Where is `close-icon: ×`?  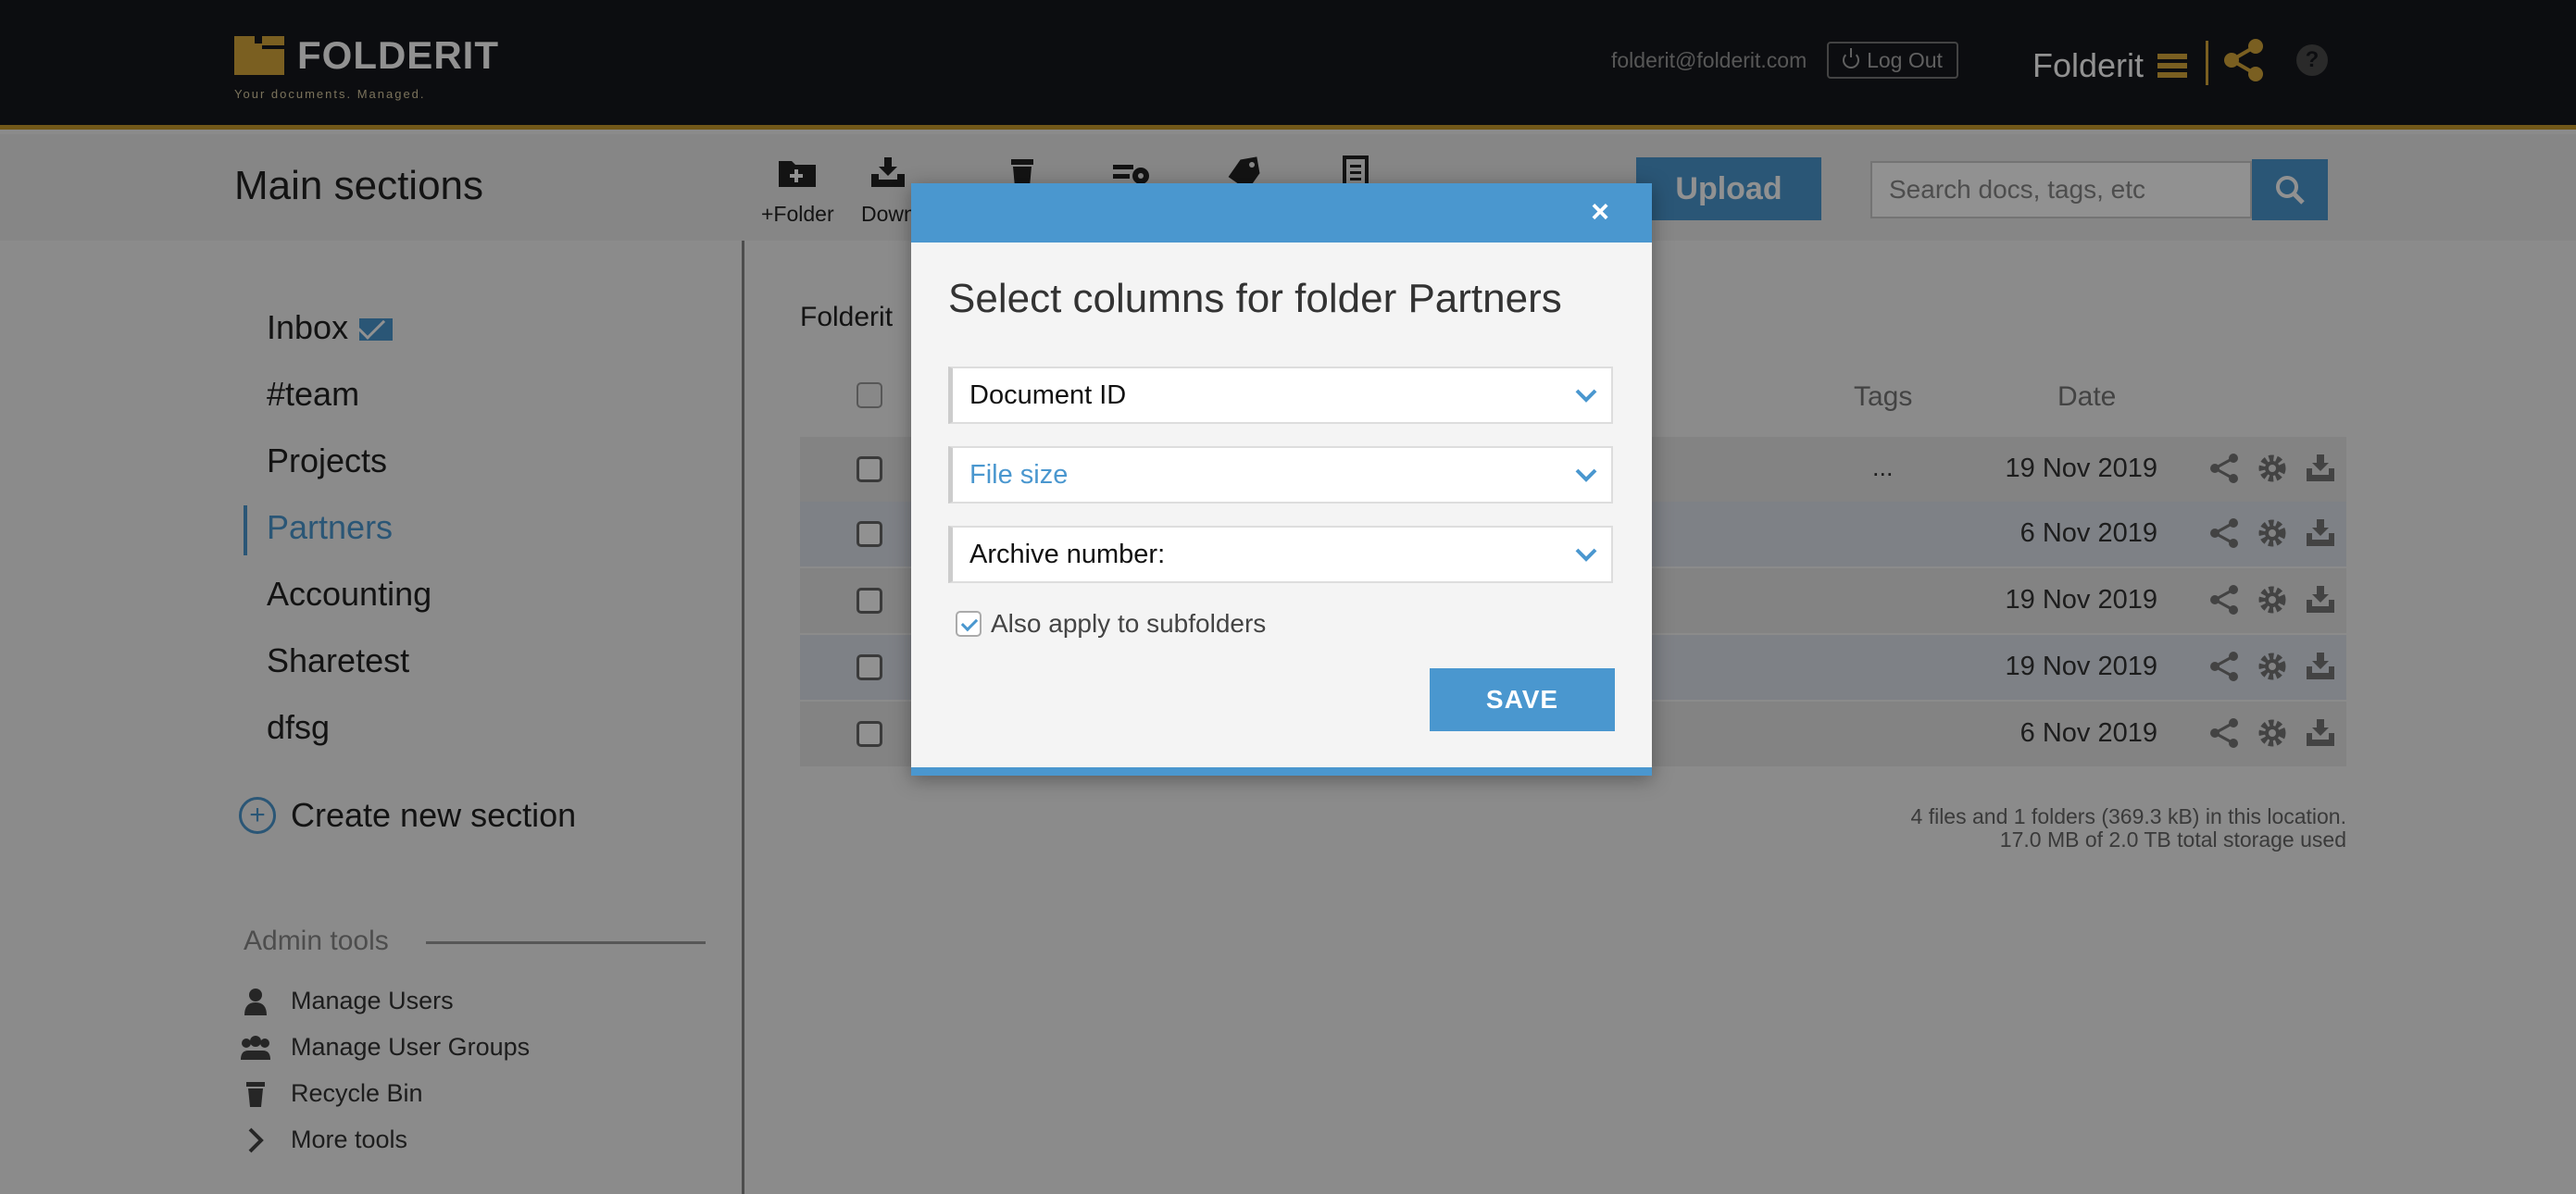
close-icon: × is located at coordinates (1600, 212).